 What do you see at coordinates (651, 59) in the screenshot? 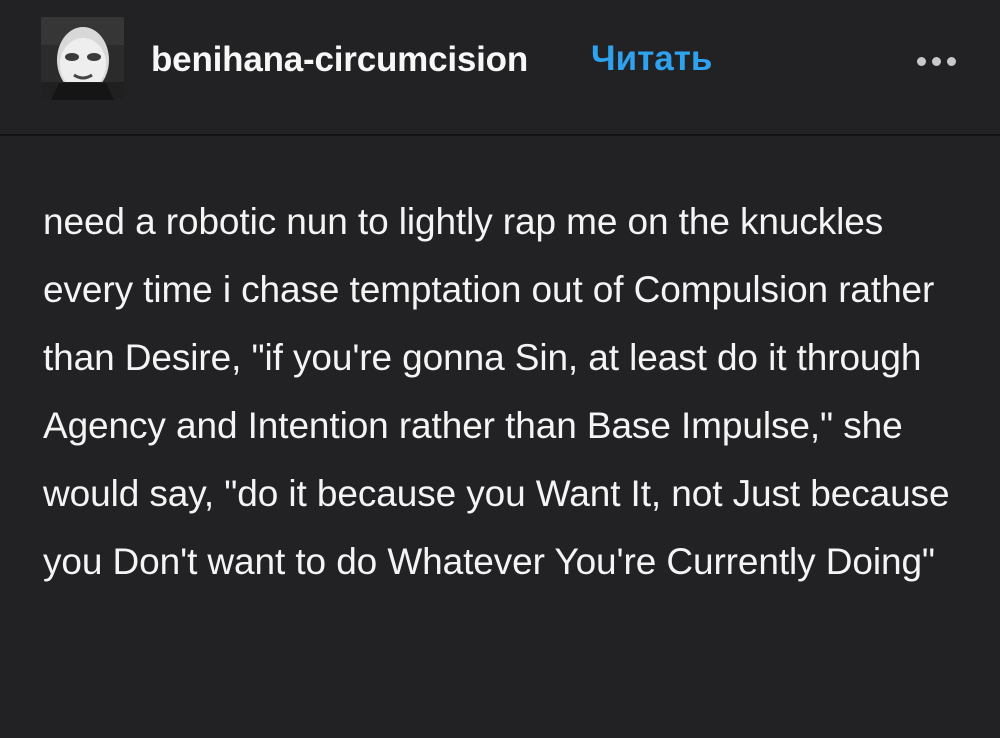
I see `follow-button: Читать` at bounding box center [651, 59].